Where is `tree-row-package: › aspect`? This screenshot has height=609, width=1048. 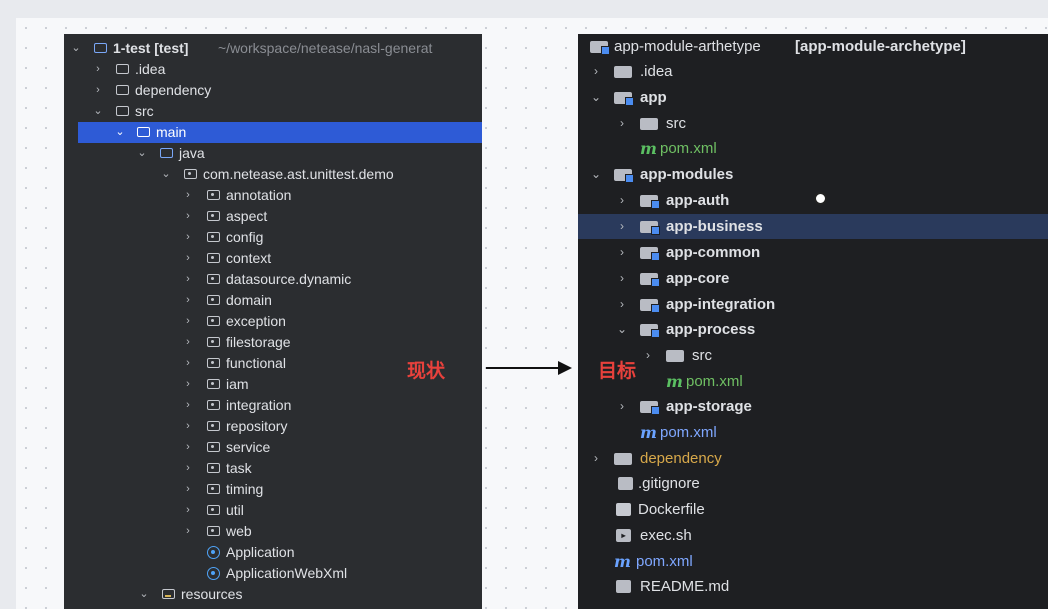
tree-row-package: › aspect is located at coordinates (273, 216).